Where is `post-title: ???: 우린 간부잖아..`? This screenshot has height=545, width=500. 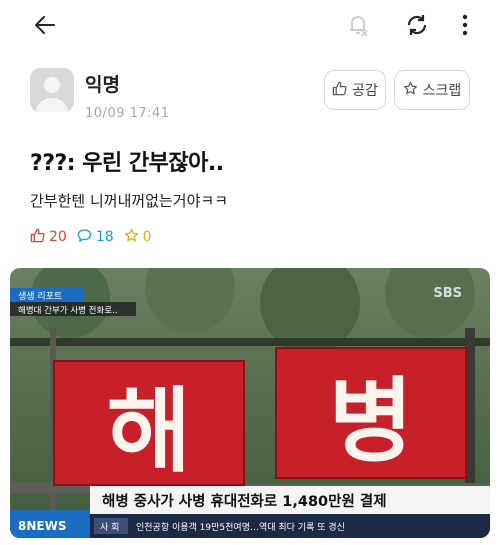 post-title: ???: 우린 간부잖아.. is located at coordinates (127, 163).